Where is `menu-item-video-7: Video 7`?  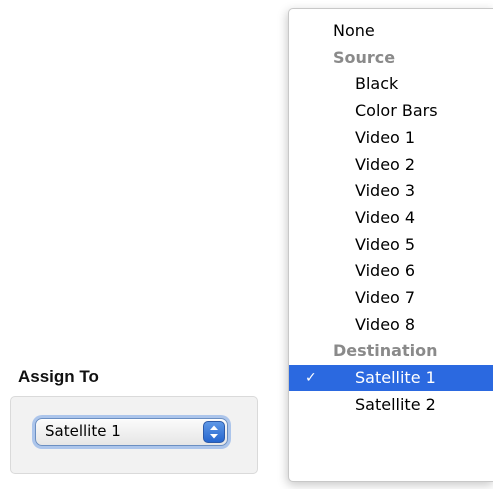 menu-item-video-7: Video 7 is located at coordinates (391, 298).